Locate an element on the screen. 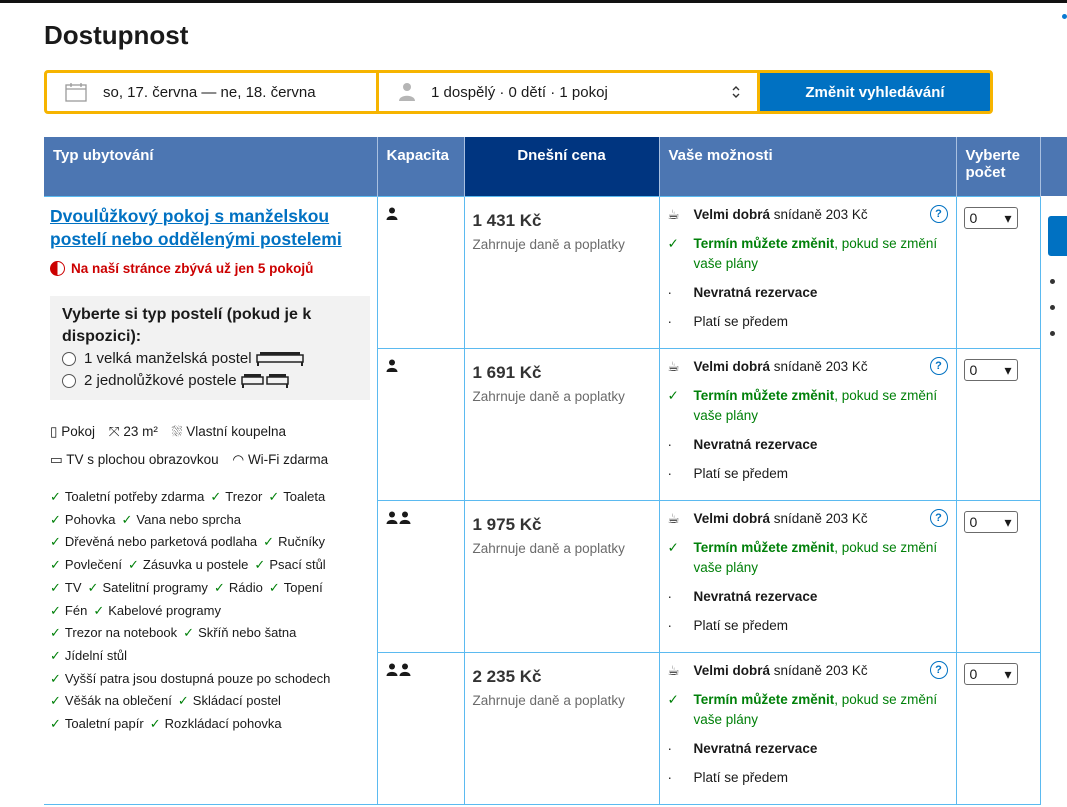 Image resolution: width=1067 pixels, height=807 pixels. door-icon: ▯ is located at coordinates (54, 431).